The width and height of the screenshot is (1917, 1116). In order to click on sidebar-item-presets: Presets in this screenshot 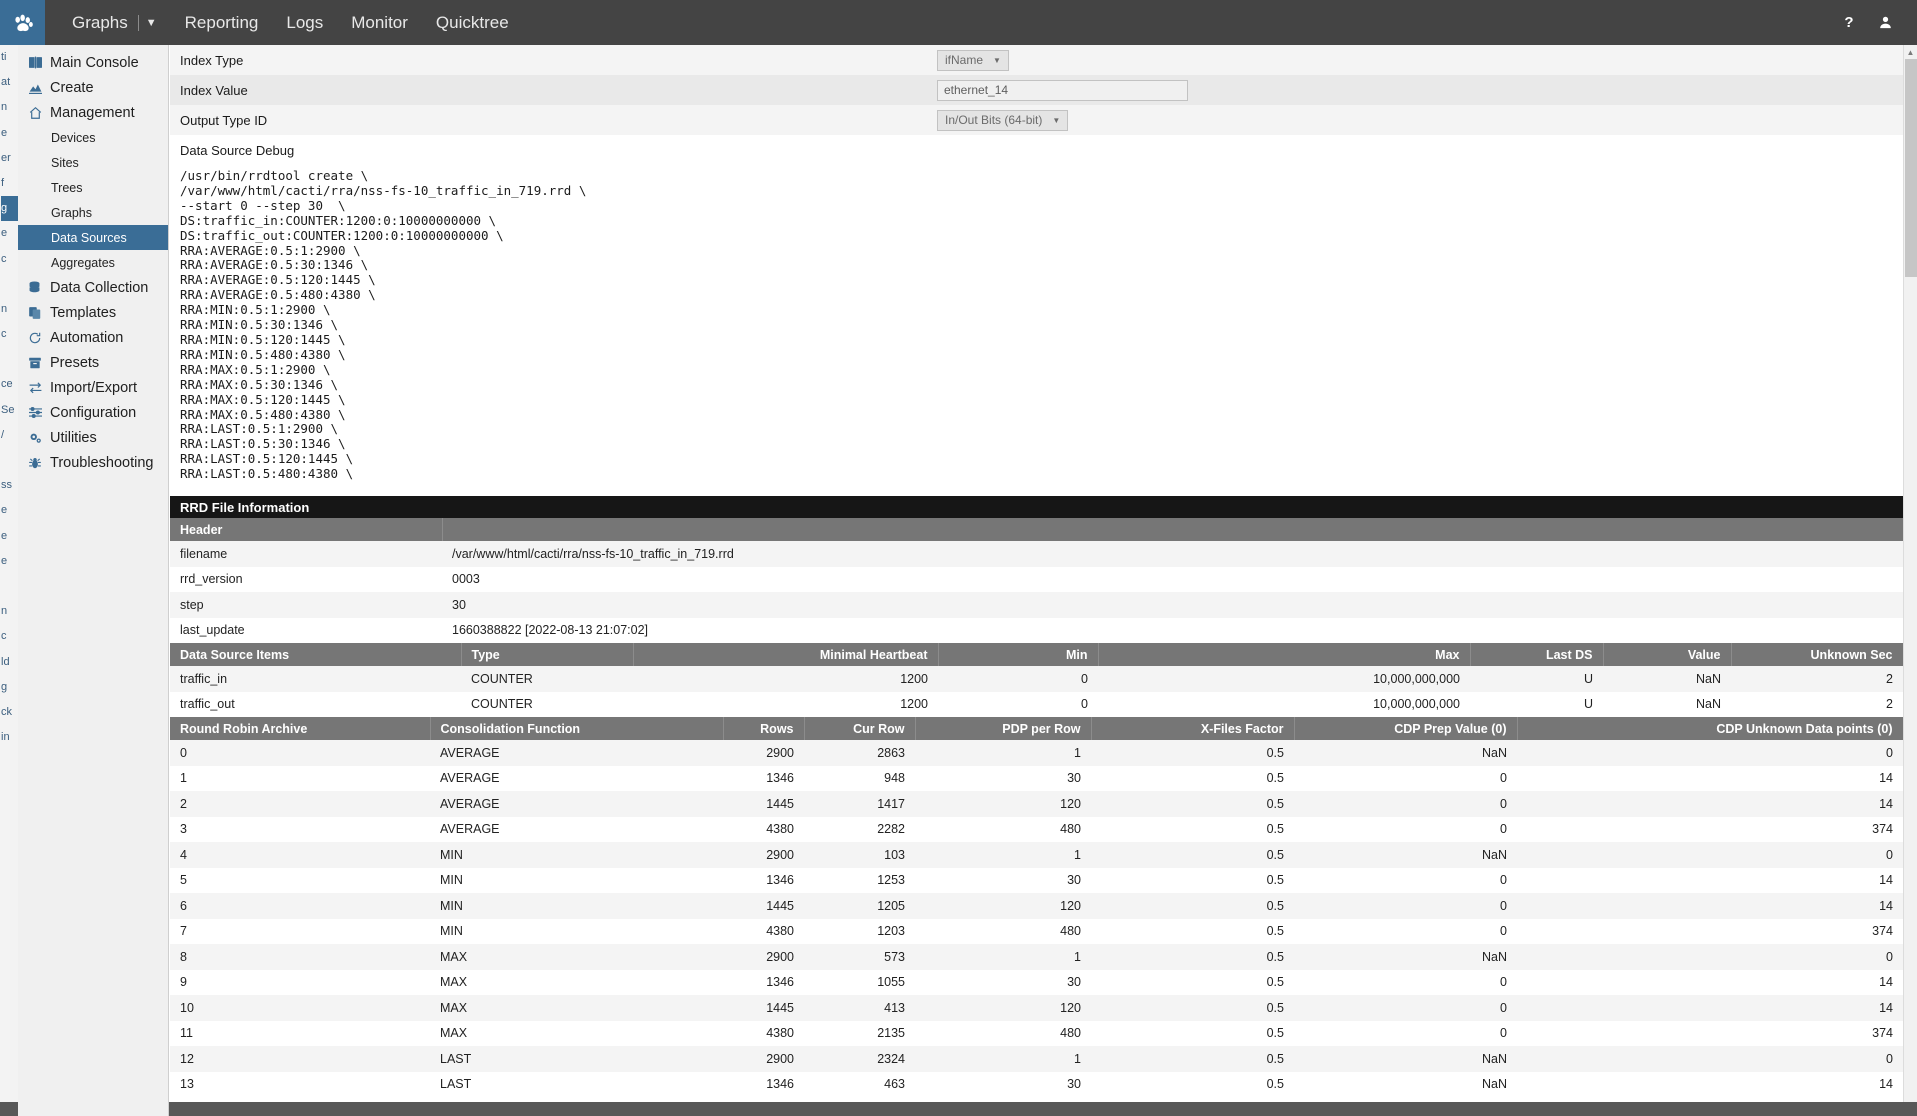, I will do `click(93, 362)`.